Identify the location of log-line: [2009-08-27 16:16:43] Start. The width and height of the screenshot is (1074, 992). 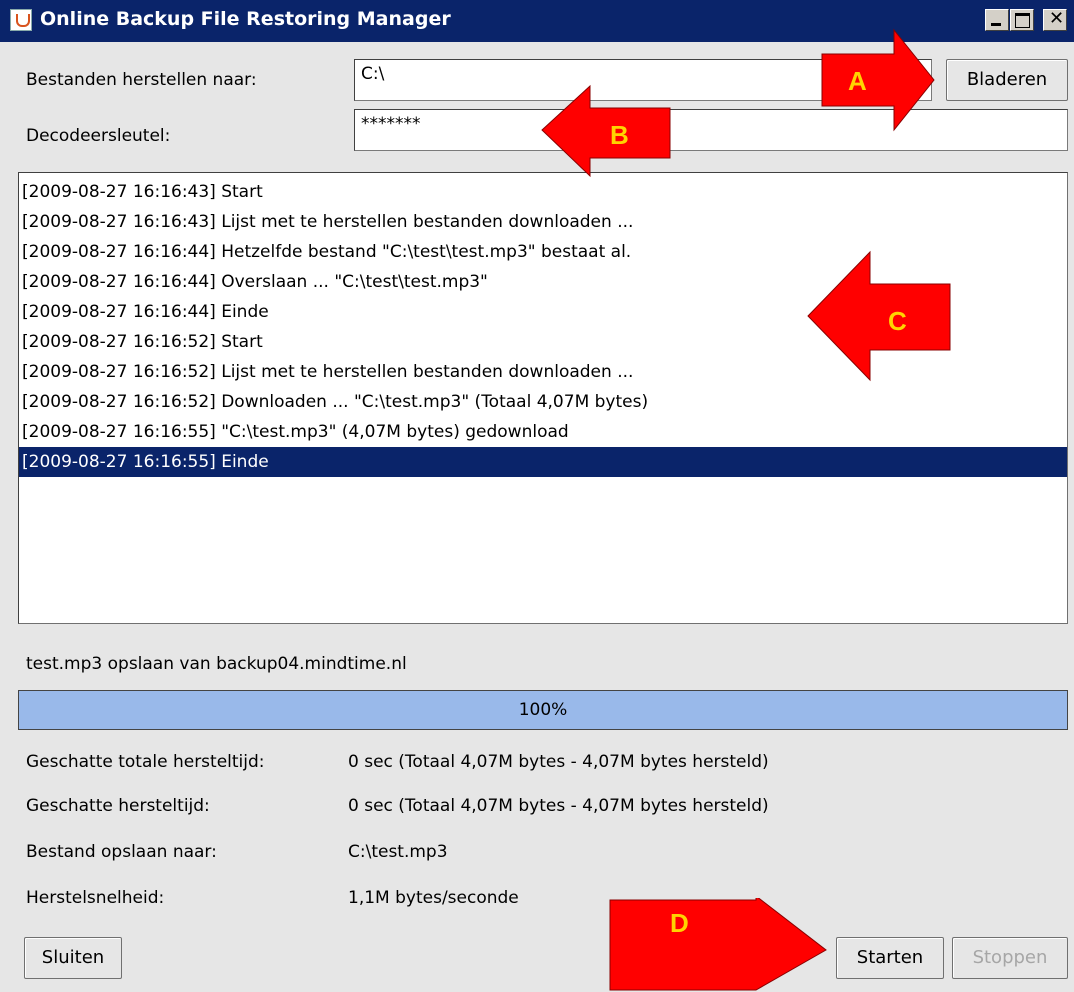
(543, 192).